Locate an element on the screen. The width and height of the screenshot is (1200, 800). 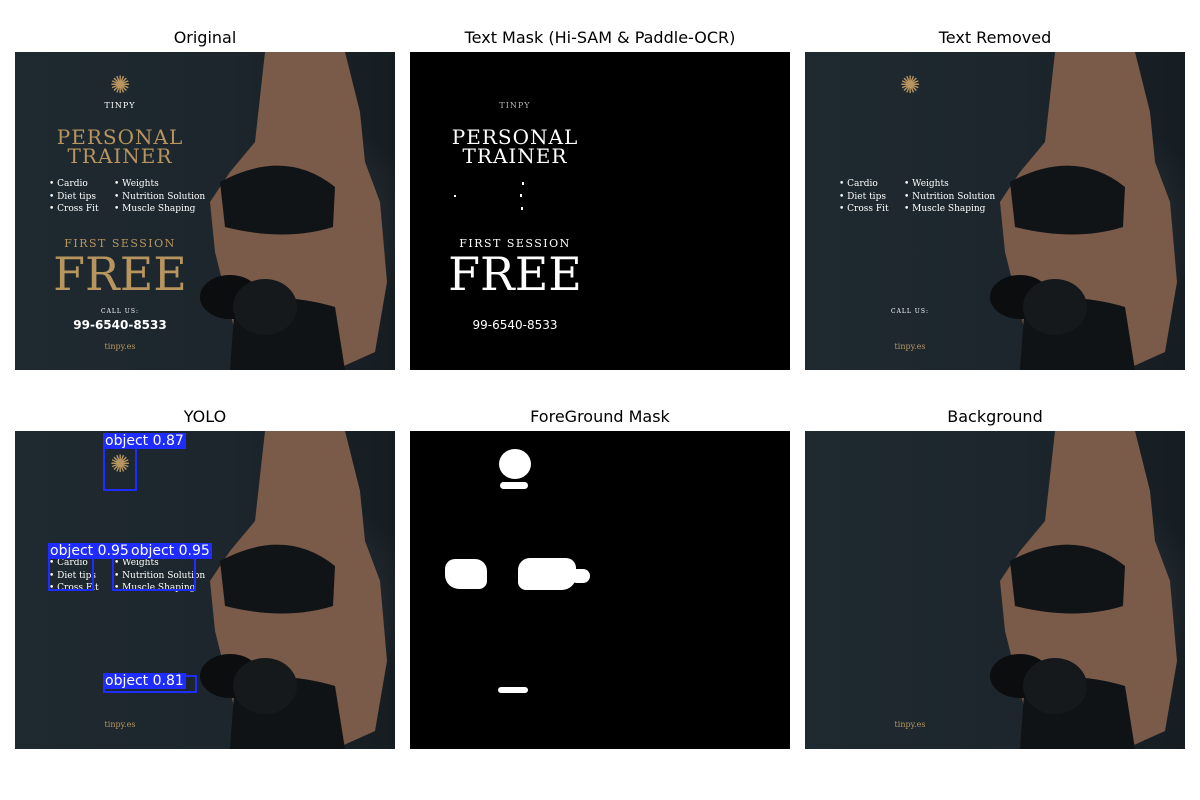
mask-heading-trainer: TRAINER is located at coordinates (515, 156).